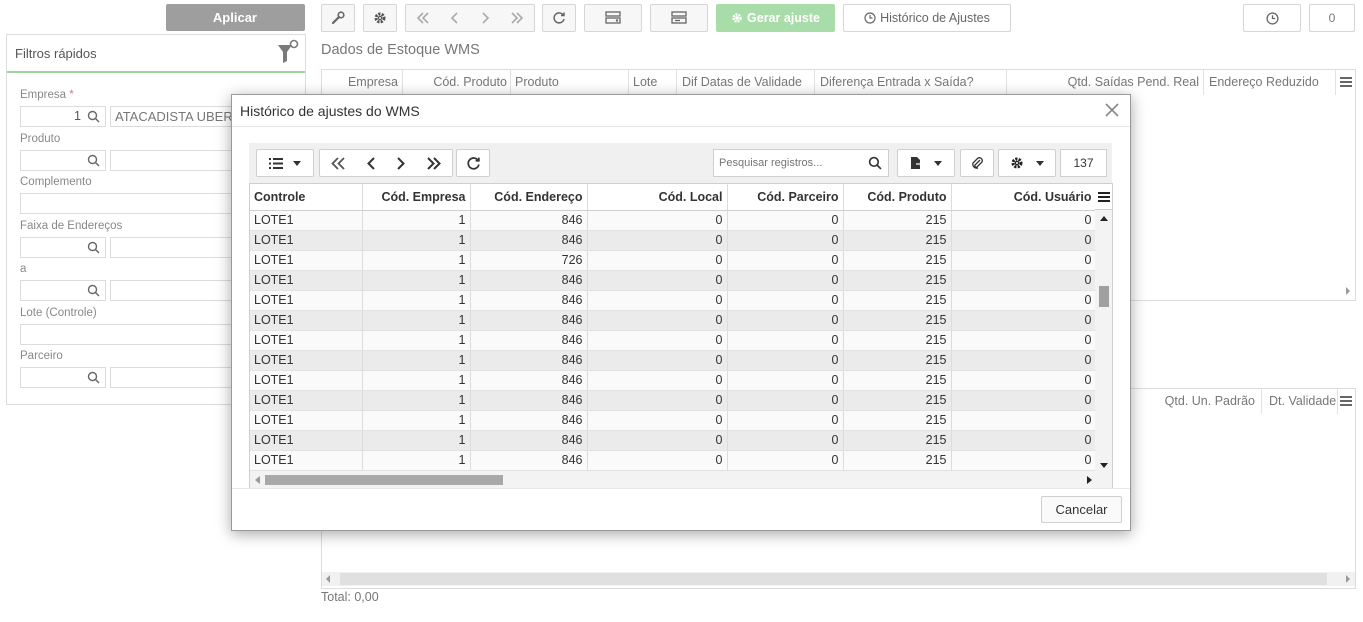 The image size is (1363, 622). I want to click on import-button, so click(679, 18).